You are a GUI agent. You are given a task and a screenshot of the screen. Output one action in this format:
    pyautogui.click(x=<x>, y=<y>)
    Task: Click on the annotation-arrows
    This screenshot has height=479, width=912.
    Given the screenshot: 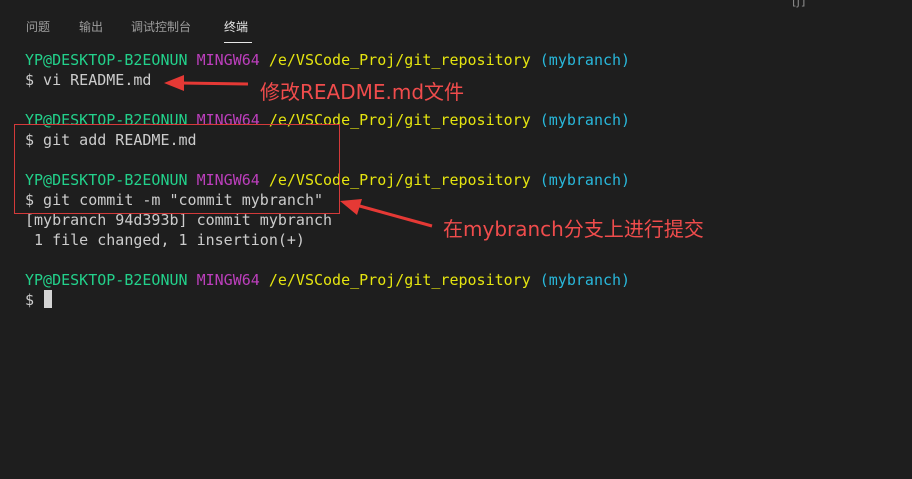 What is the action you would take?
    pyautogui.click(x=298, y=151)
    